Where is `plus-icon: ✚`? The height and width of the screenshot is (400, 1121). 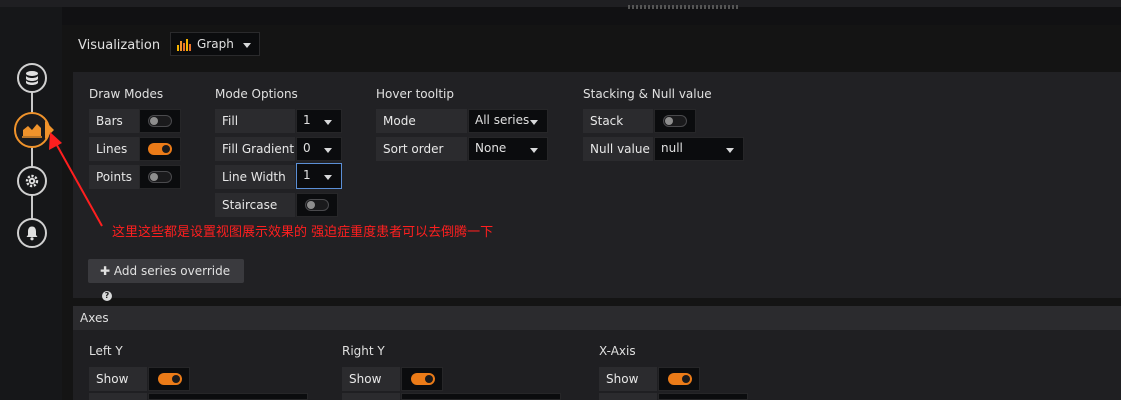
plus-icon: ✚ is located at coordinates (105, 271).